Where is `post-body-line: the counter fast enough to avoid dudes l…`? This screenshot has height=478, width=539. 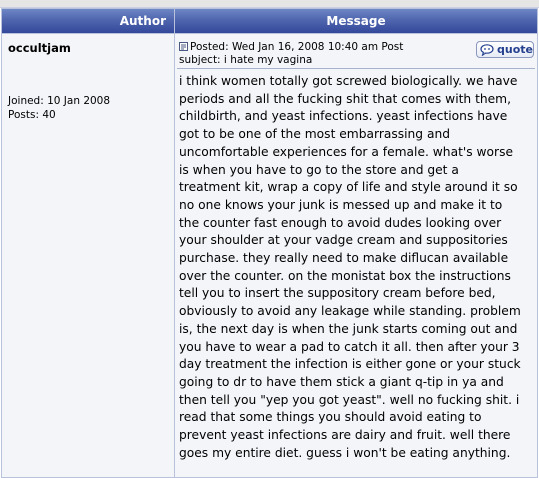 post-body-line: the counter fast enough to avoid dudes l… is located at coordinates (340, 222).